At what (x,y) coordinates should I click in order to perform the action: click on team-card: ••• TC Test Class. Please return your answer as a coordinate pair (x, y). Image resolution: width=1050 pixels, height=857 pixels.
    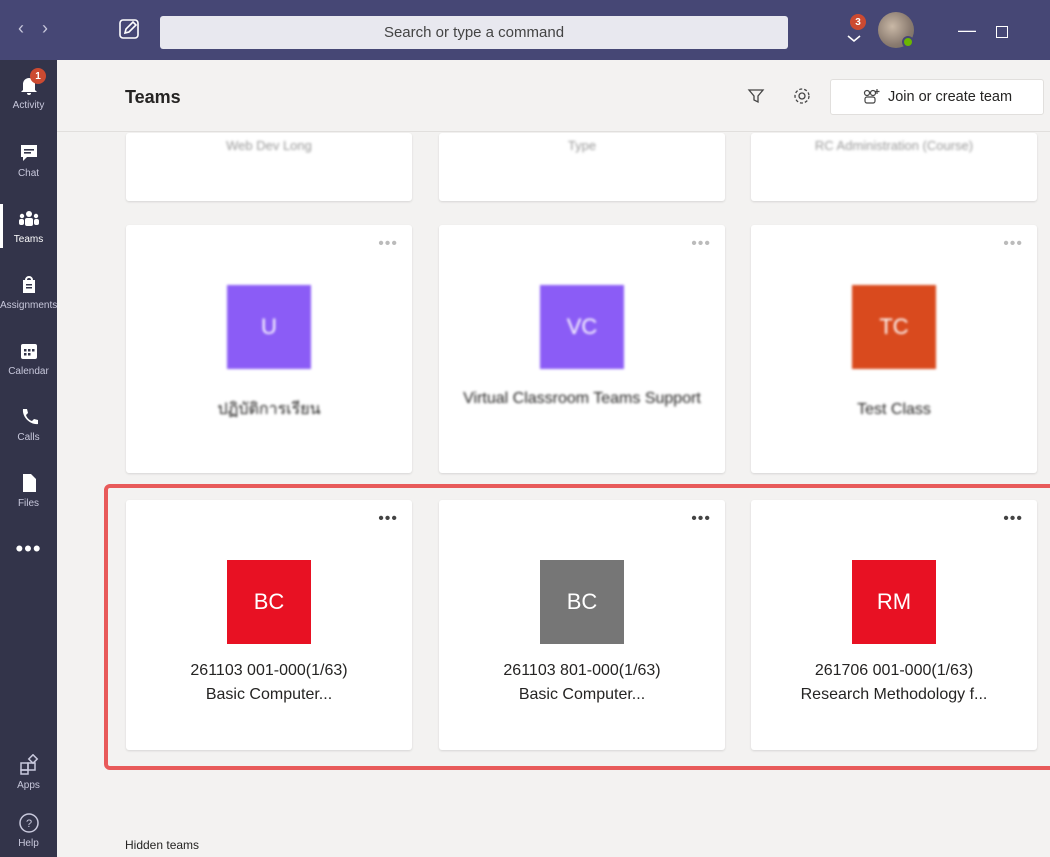
    Looking at the image, I should click on (894, 349).